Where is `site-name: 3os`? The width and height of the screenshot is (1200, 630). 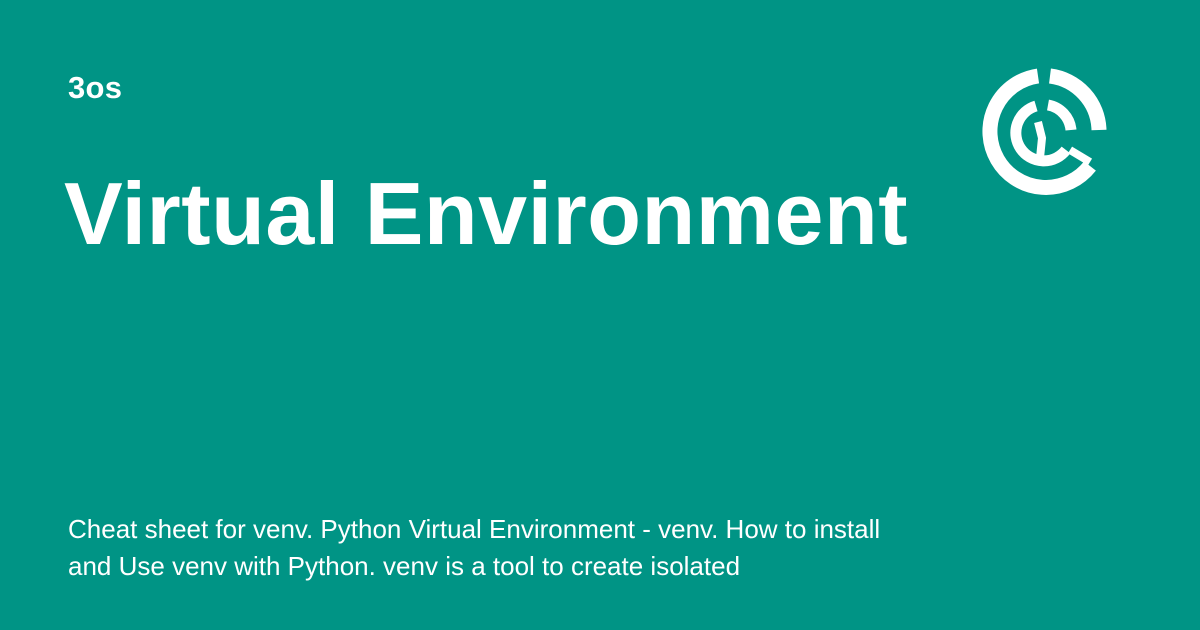 site-name: 3os is located at coordinates (95, 87).